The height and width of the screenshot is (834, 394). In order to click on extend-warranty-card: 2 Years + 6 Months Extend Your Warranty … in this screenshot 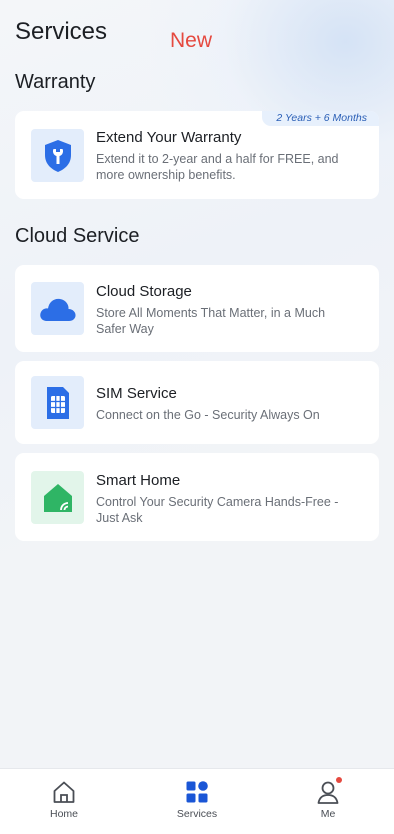, I will do `click(197, 155)`.